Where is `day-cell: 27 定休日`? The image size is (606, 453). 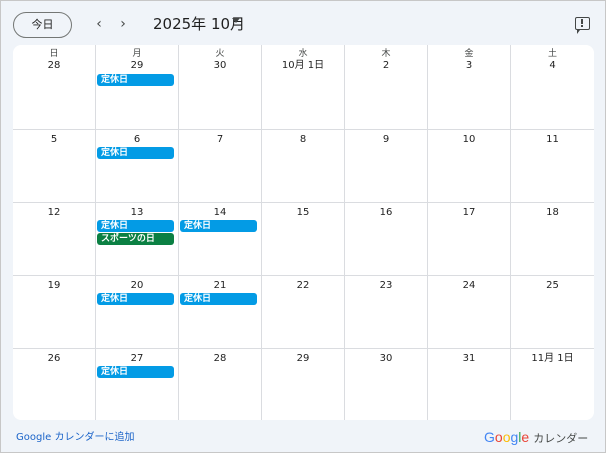
day-cell: 27 定休日 is located at coordinates (137, 384).